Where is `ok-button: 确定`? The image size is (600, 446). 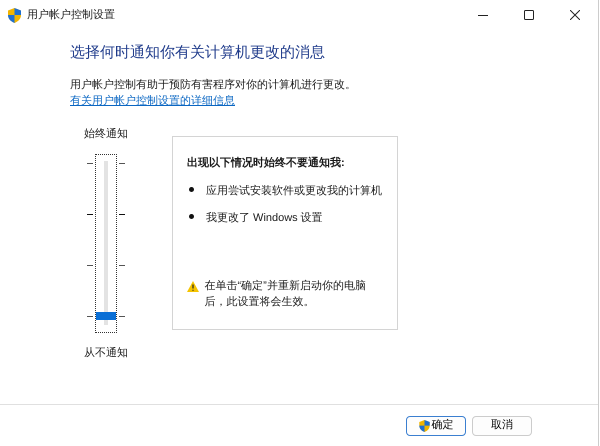
ok-button: 确定 is located at coordinates (436, 426).